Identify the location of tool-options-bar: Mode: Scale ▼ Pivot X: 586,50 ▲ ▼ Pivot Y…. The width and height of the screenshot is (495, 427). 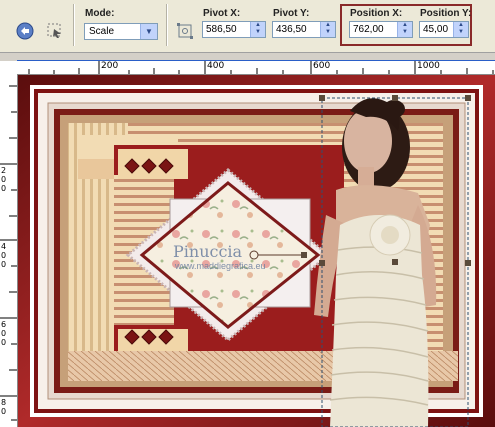
(247, 26).